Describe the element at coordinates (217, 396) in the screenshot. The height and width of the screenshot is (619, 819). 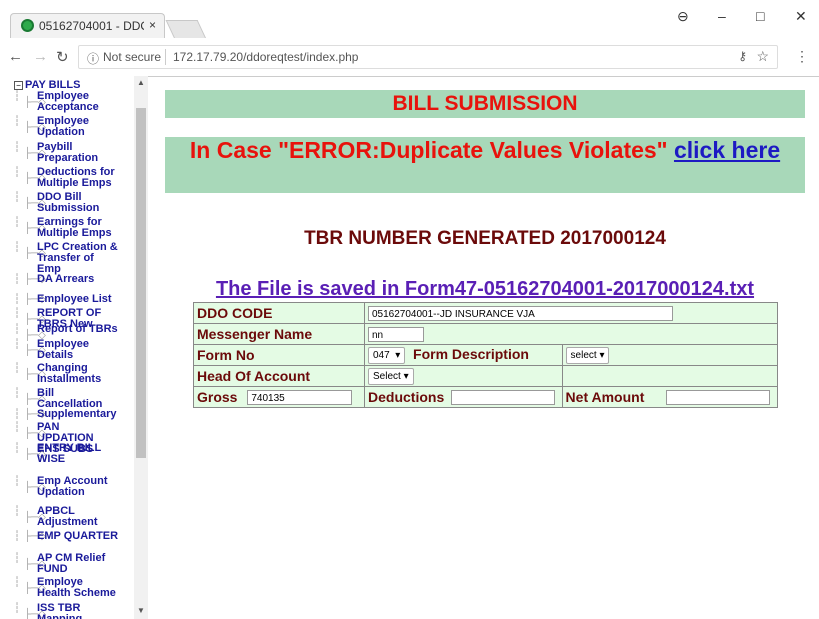
I see `gross-label: Gross` at that location.